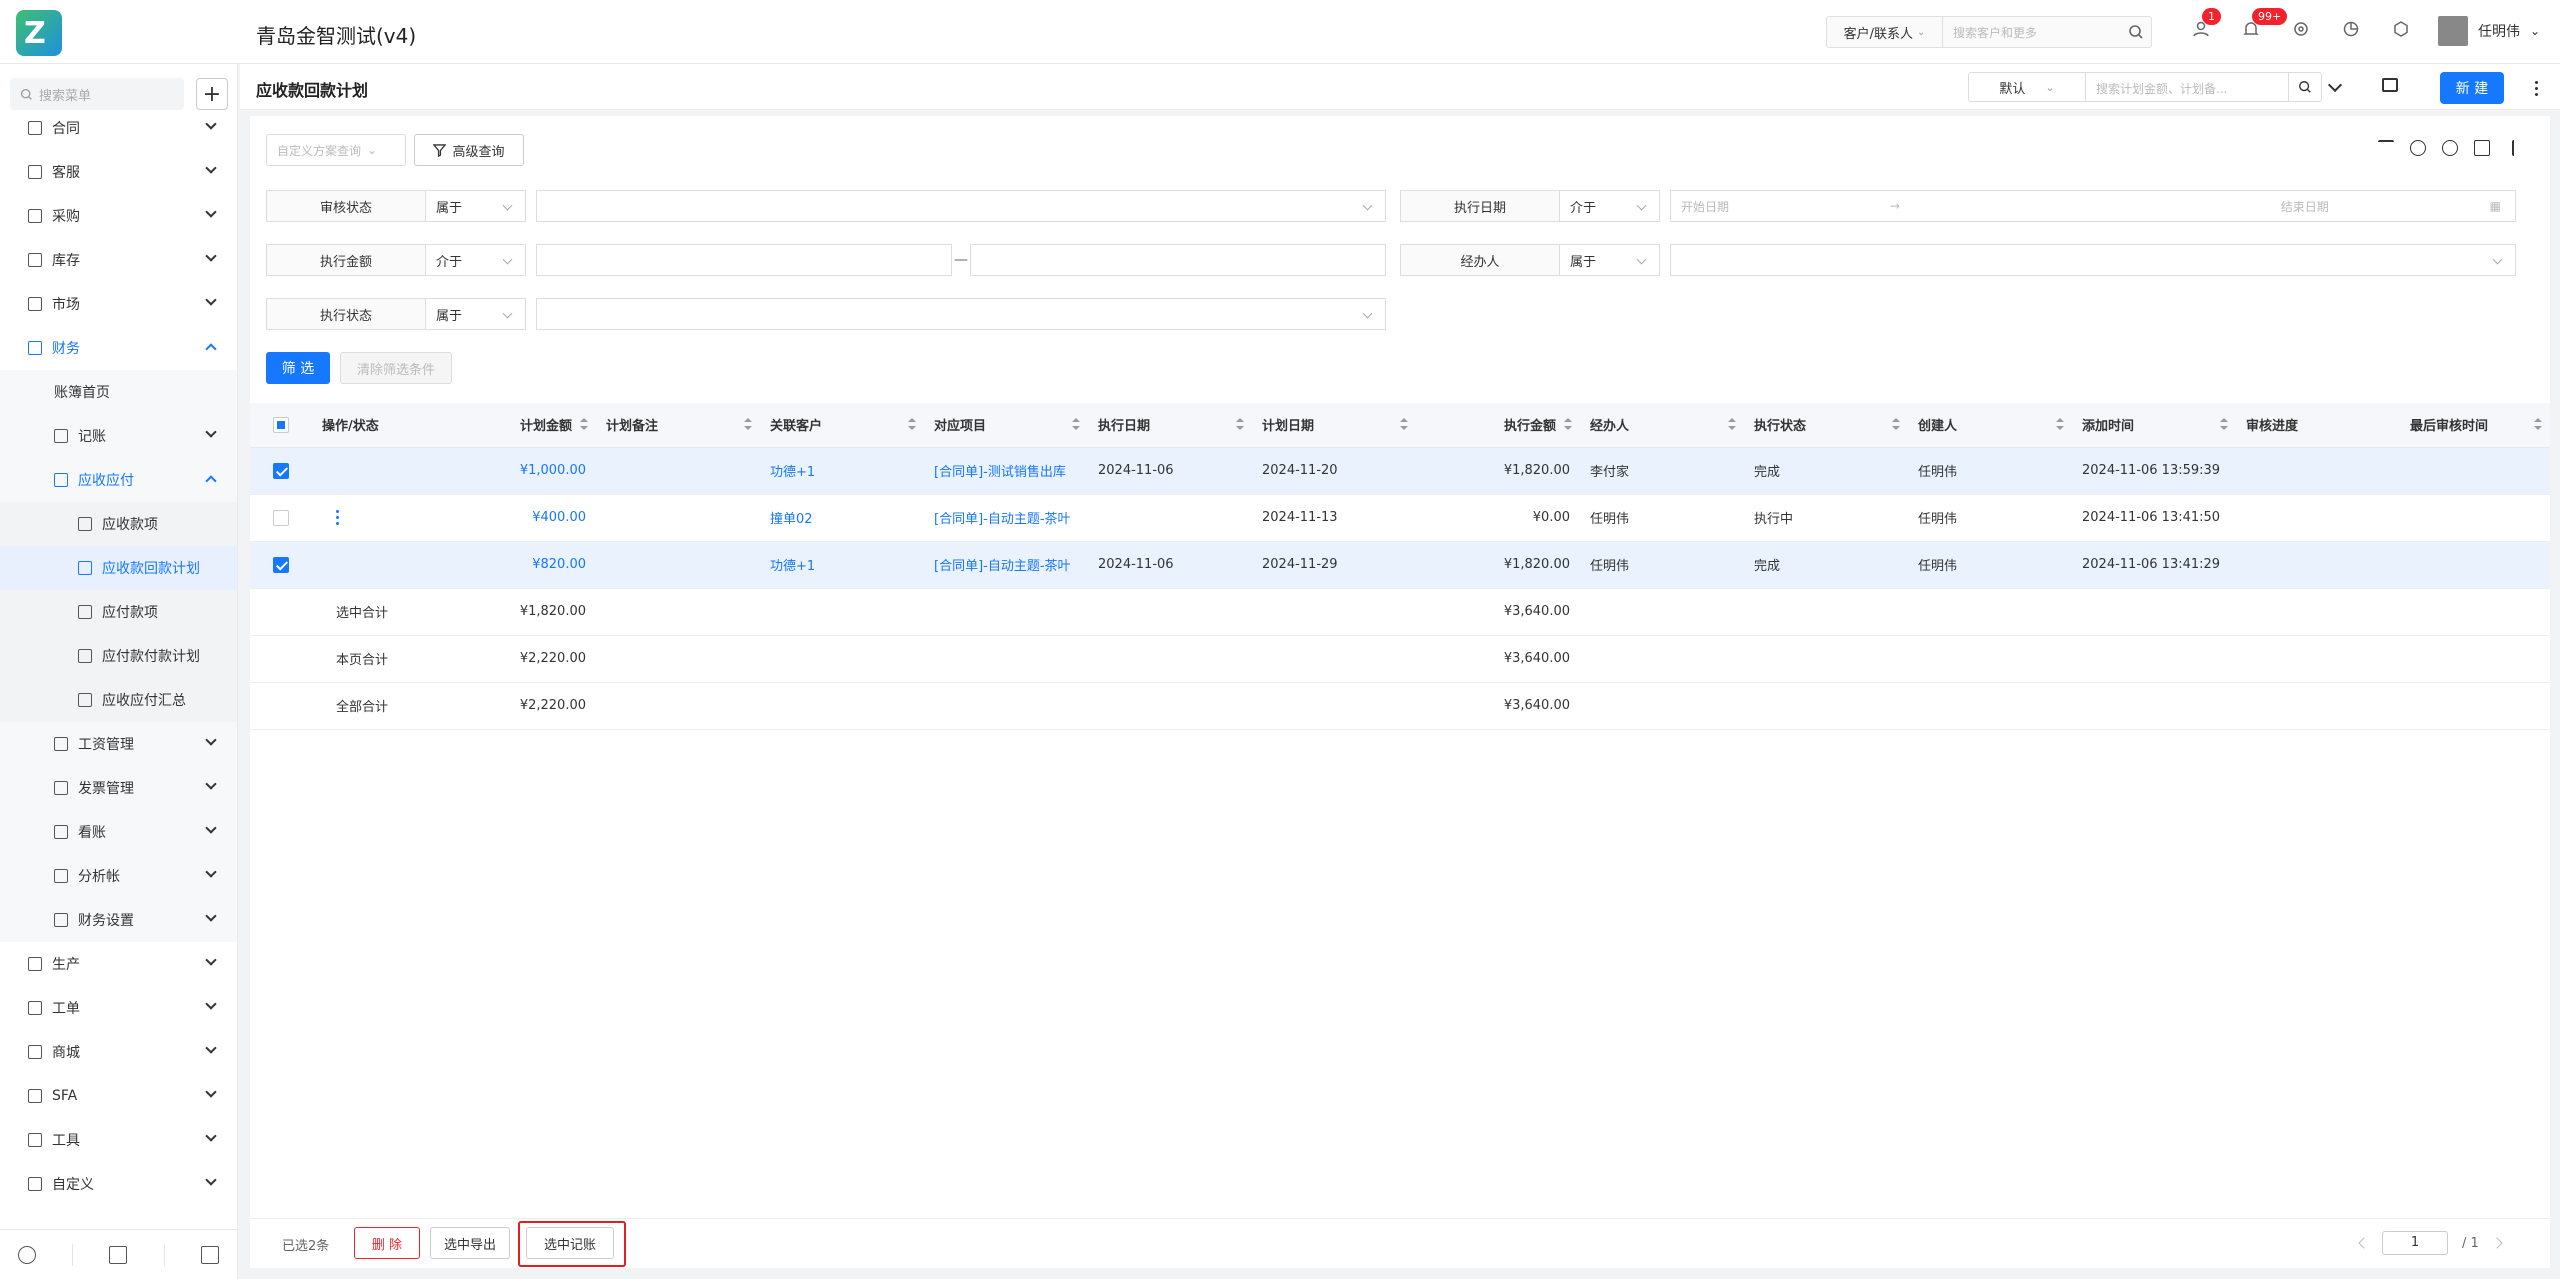 The image size is (2560, 1279). What do you see at coordinates (209, 1254) in the screenshot?
I see `collapse-menu-icon` at bounding box center [209, 1254].